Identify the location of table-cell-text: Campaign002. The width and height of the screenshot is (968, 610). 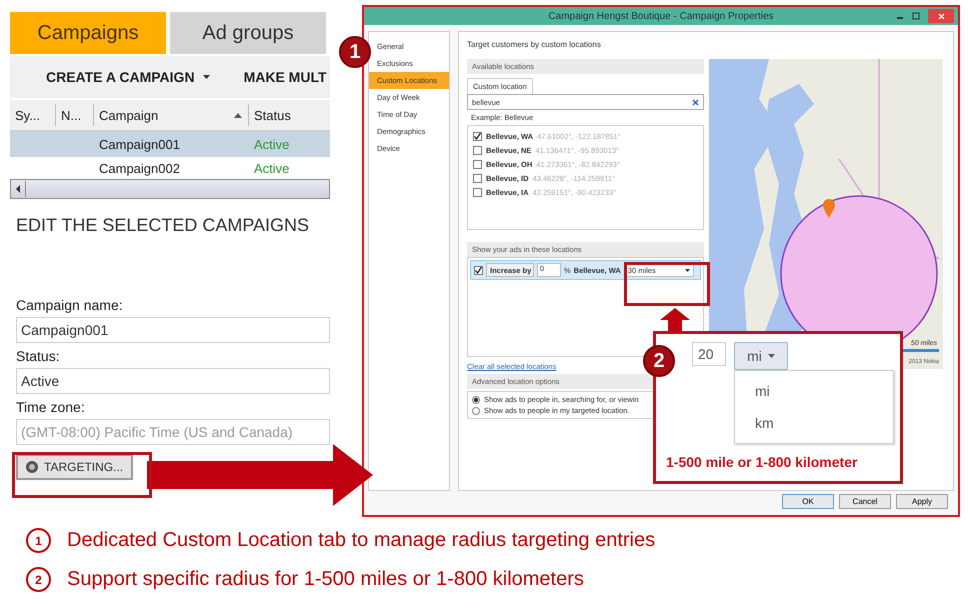
(139, 168).